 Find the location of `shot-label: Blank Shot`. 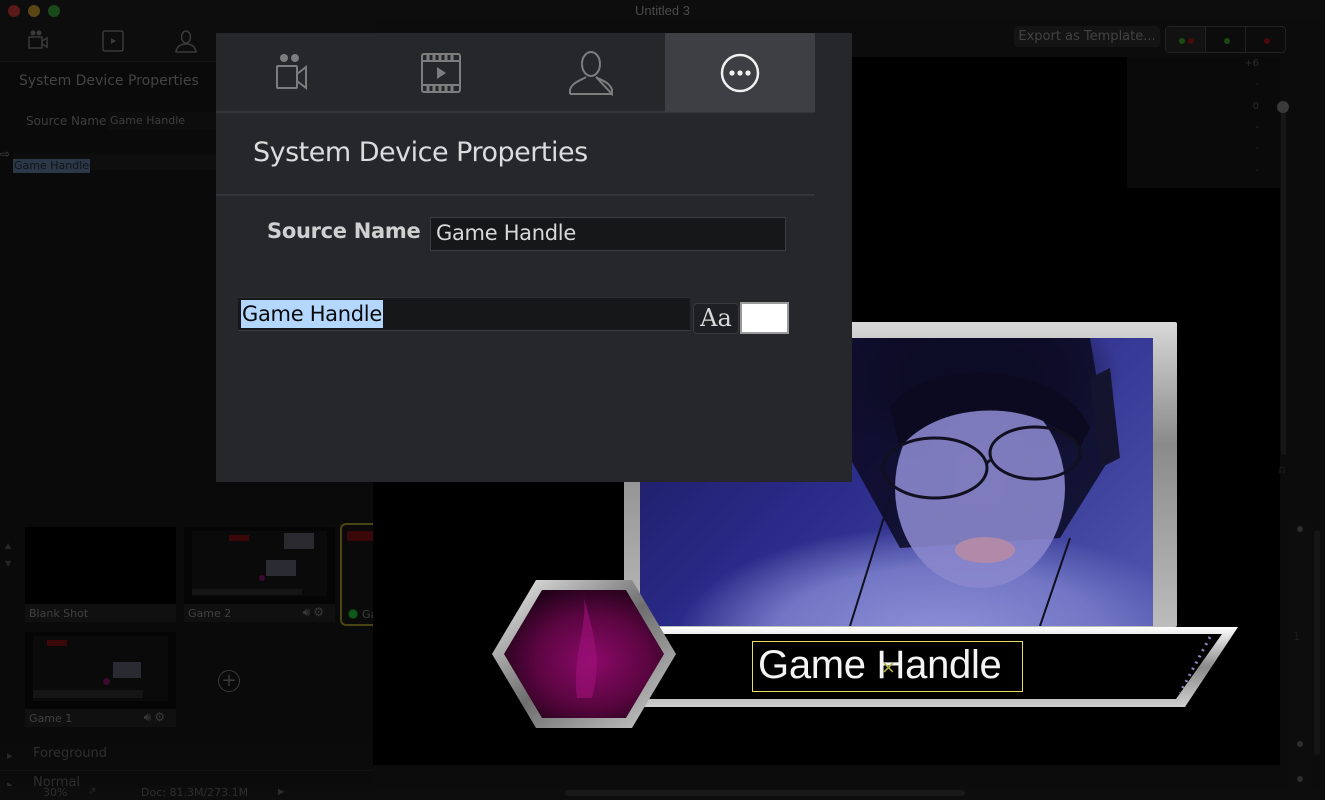

shot-label: Blank Shot is located at coordinates (59, 613).